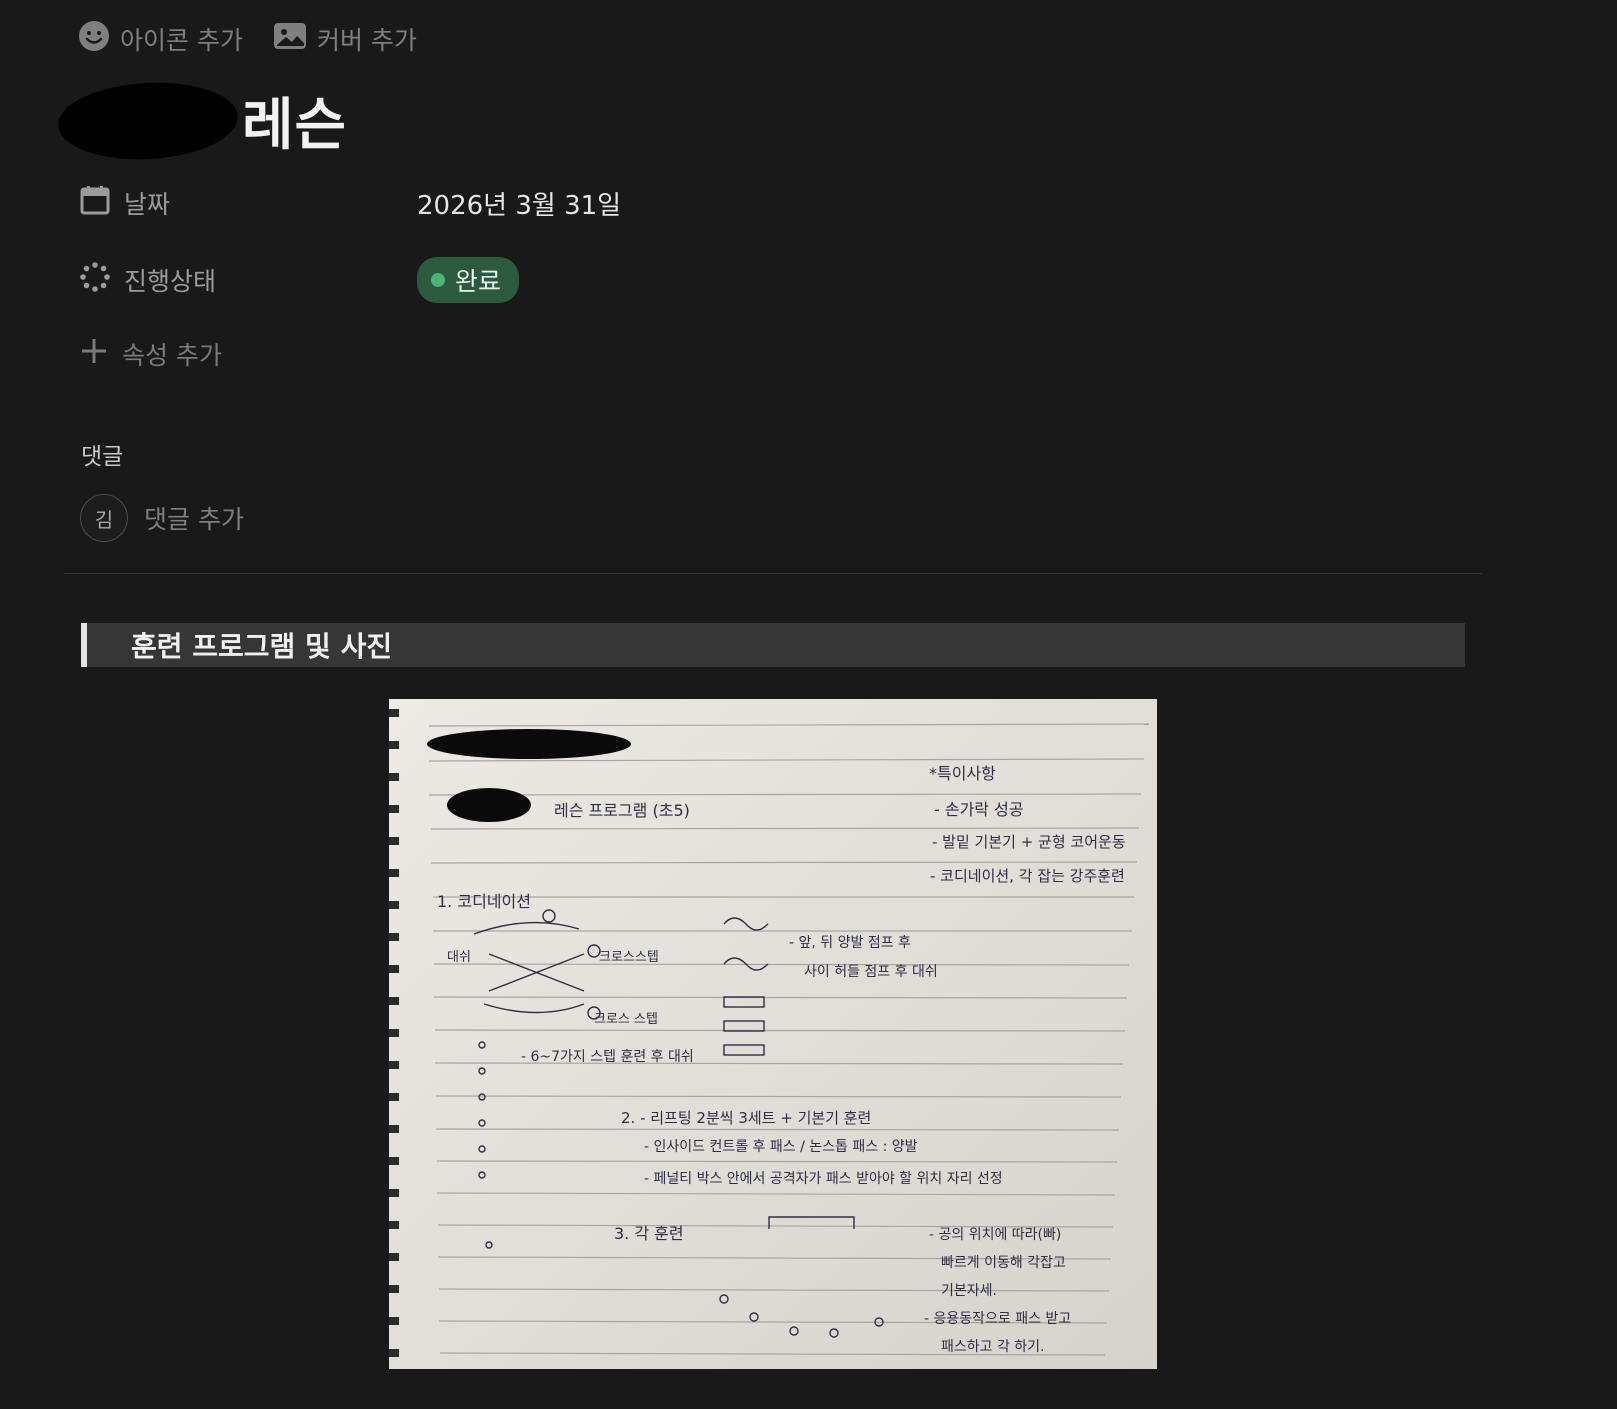 Image resolution: width=1617 pixels, height=1409 pixels. What do you see at coordinates (94, 39) in the screenshot?
I see `smiley-icon` at bounding box center [94, 39].